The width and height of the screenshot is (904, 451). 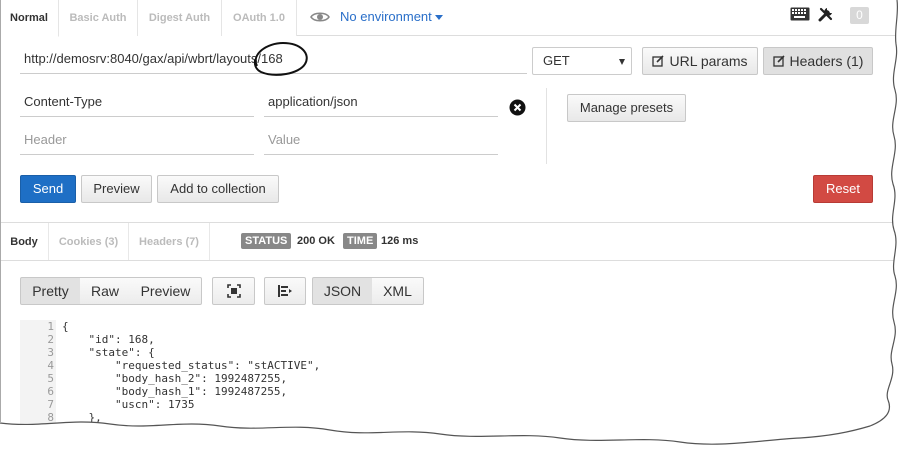 I want to click on fullscreen-icon, so click(x=233, y=291).